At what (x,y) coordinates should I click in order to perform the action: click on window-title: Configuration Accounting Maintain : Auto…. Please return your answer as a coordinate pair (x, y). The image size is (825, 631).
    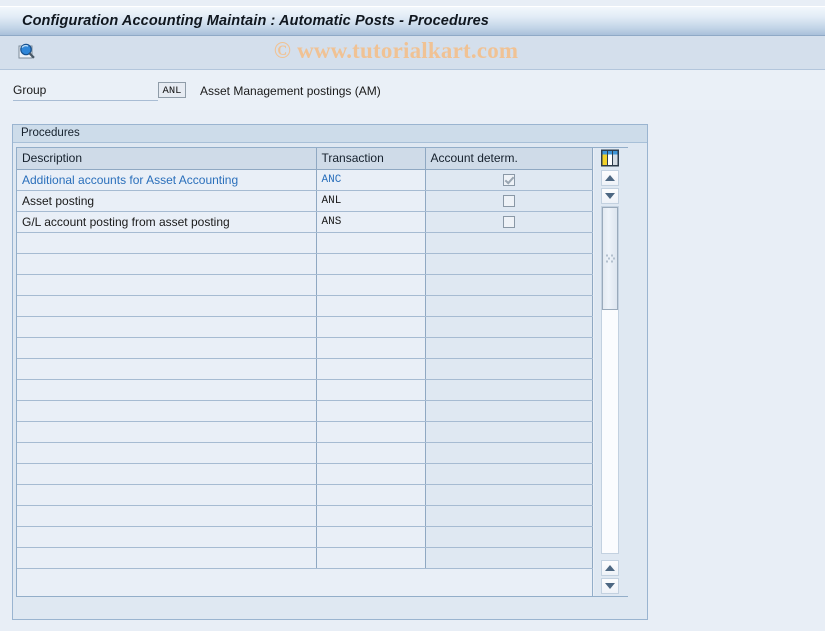
    Looking at the image, I should click on (255, 21).